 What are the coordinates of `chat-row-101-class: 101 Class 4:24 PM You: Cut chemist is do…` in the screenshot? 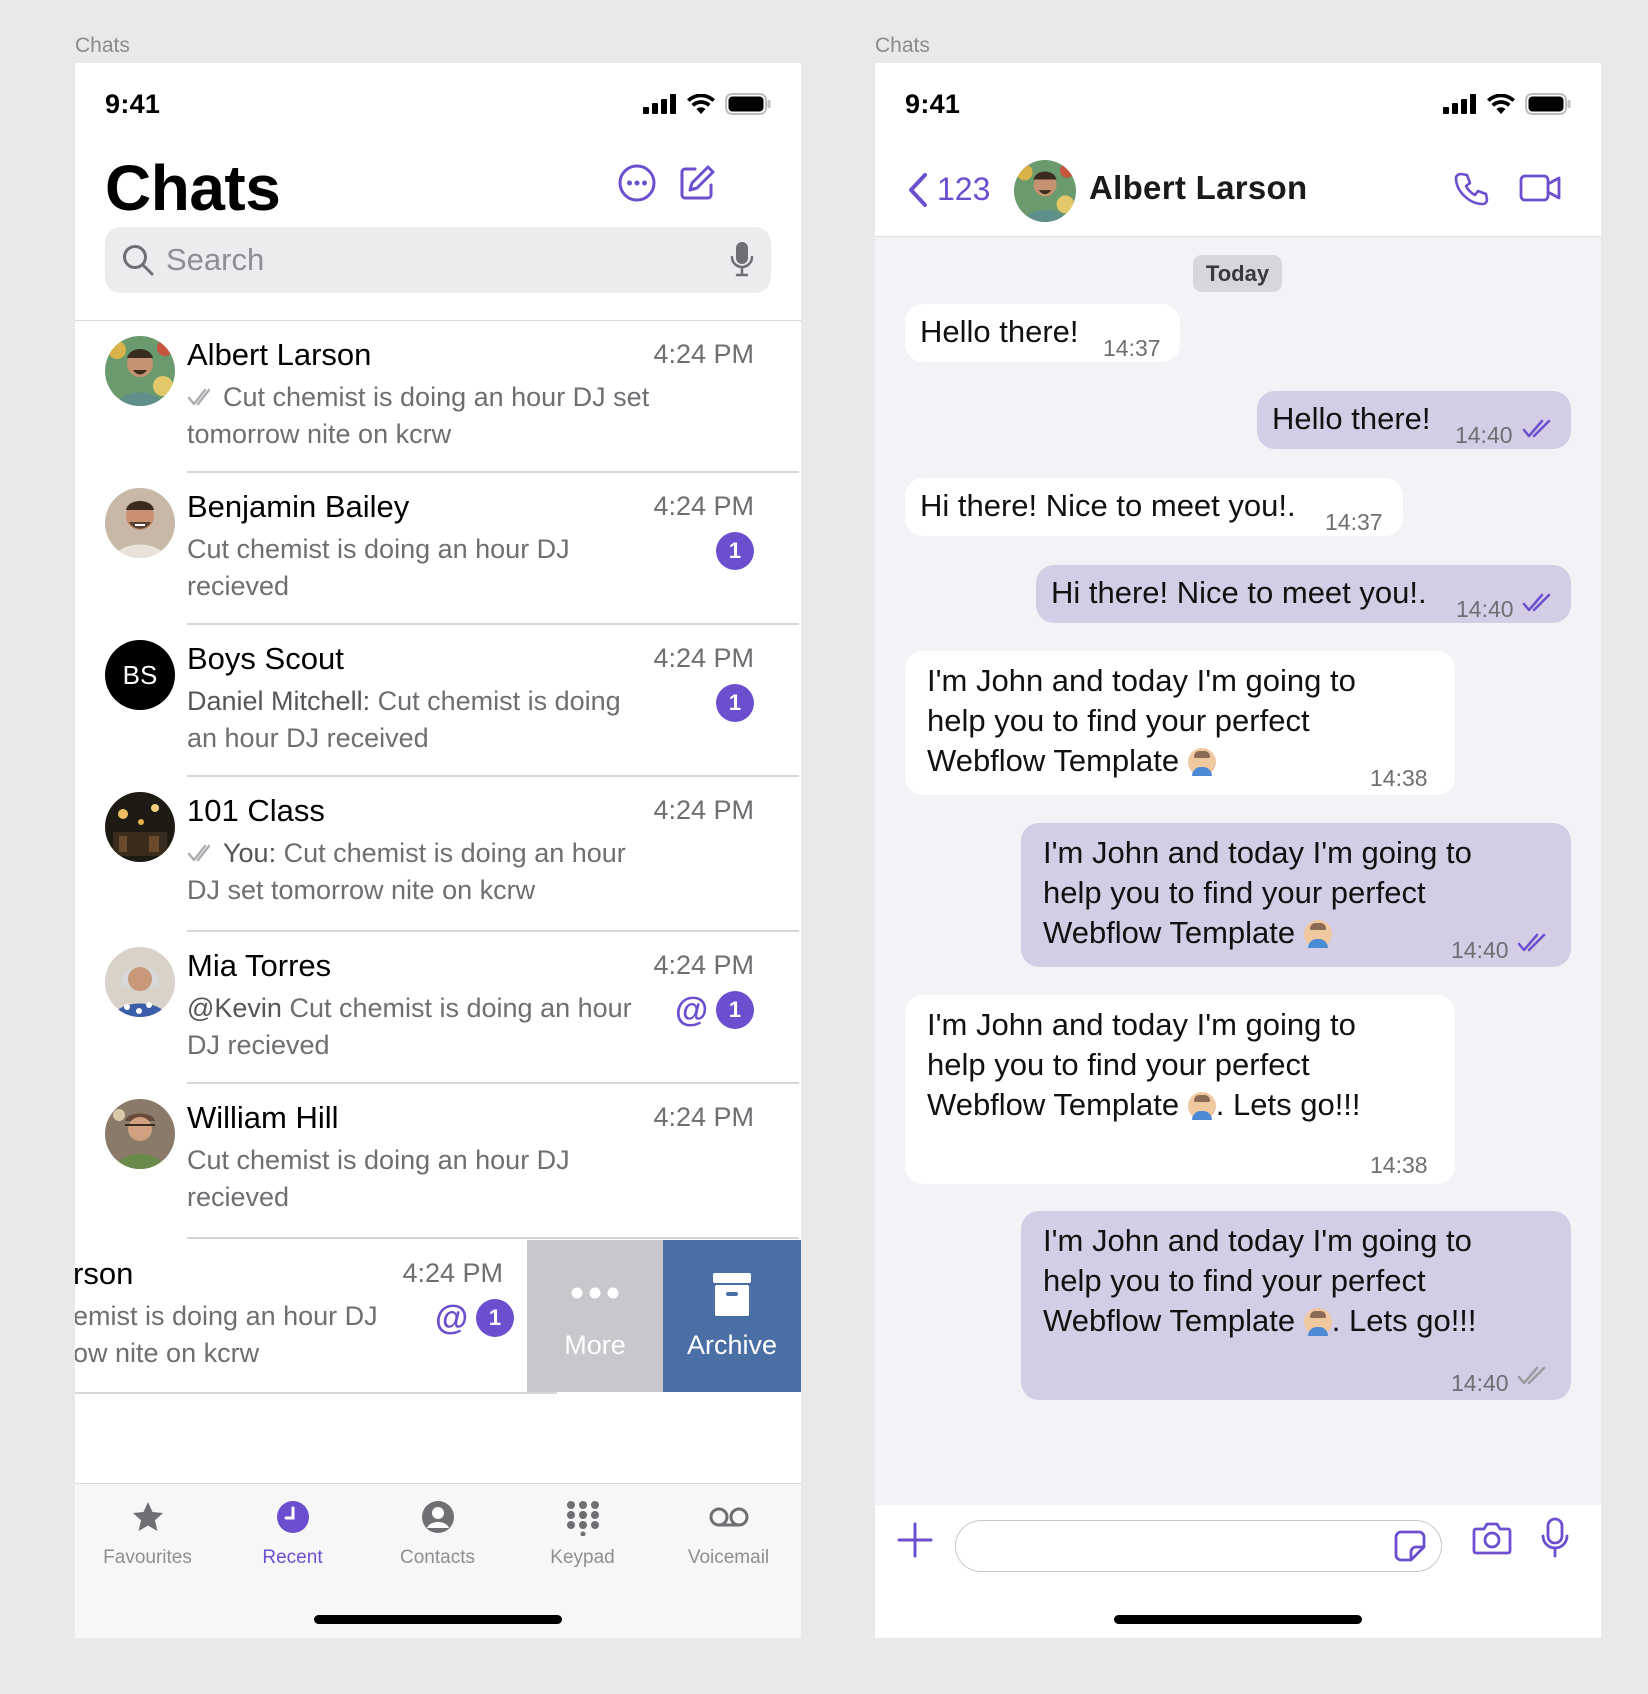 It's located at (438, 854).